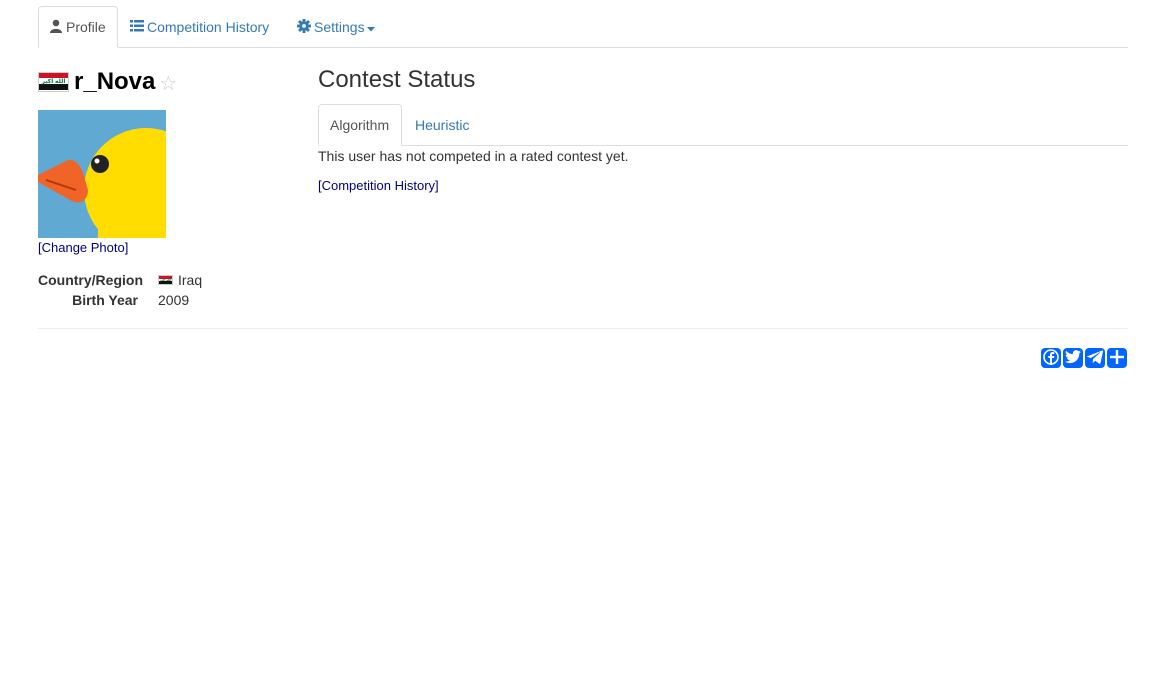  What do you see at coordinates (190, 280) in the screenshot?
I see `country-name: Iraq` at bounding box center [190, 280].